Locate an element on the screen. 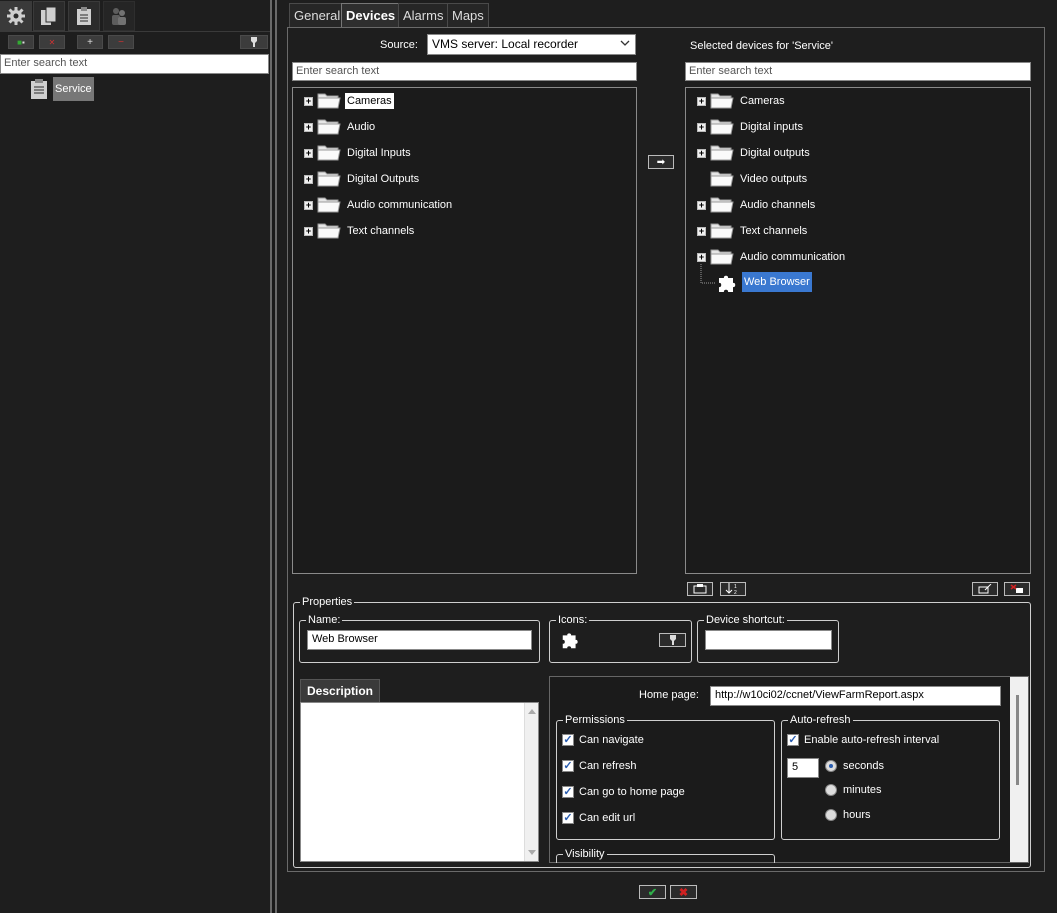 Image resolution: width=1057 pixels, height=913 pixels. source-select: VMS server: Local recorder is located at coordinates (531, 44).